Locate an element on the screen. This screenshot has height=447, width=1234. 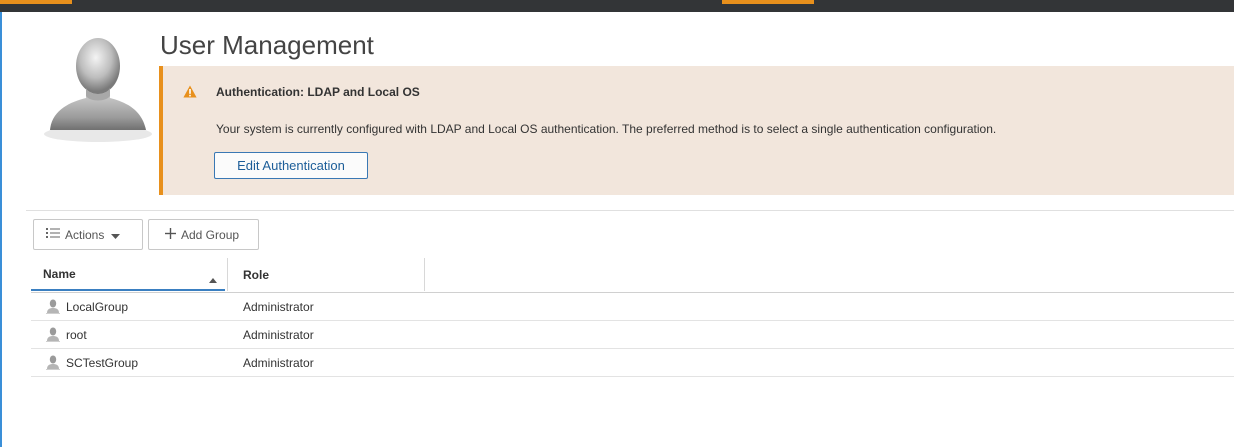
row-name-cell: SCTestGroup is located at coordinates (92, 362).